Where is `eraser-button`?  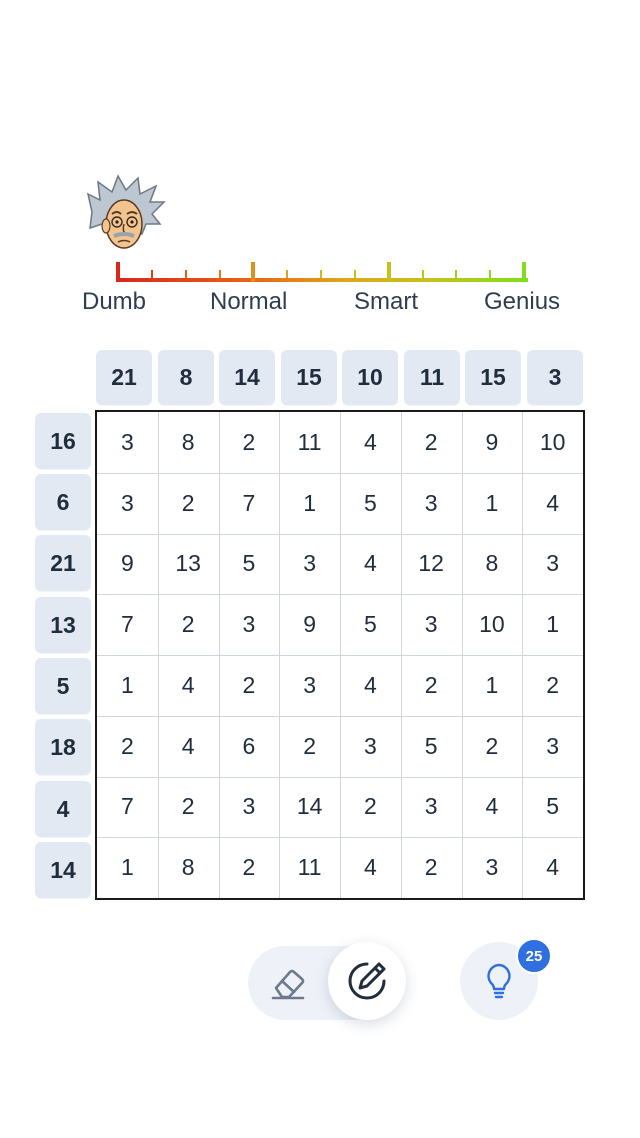 eraser-button is located at coordinates (288, 984).